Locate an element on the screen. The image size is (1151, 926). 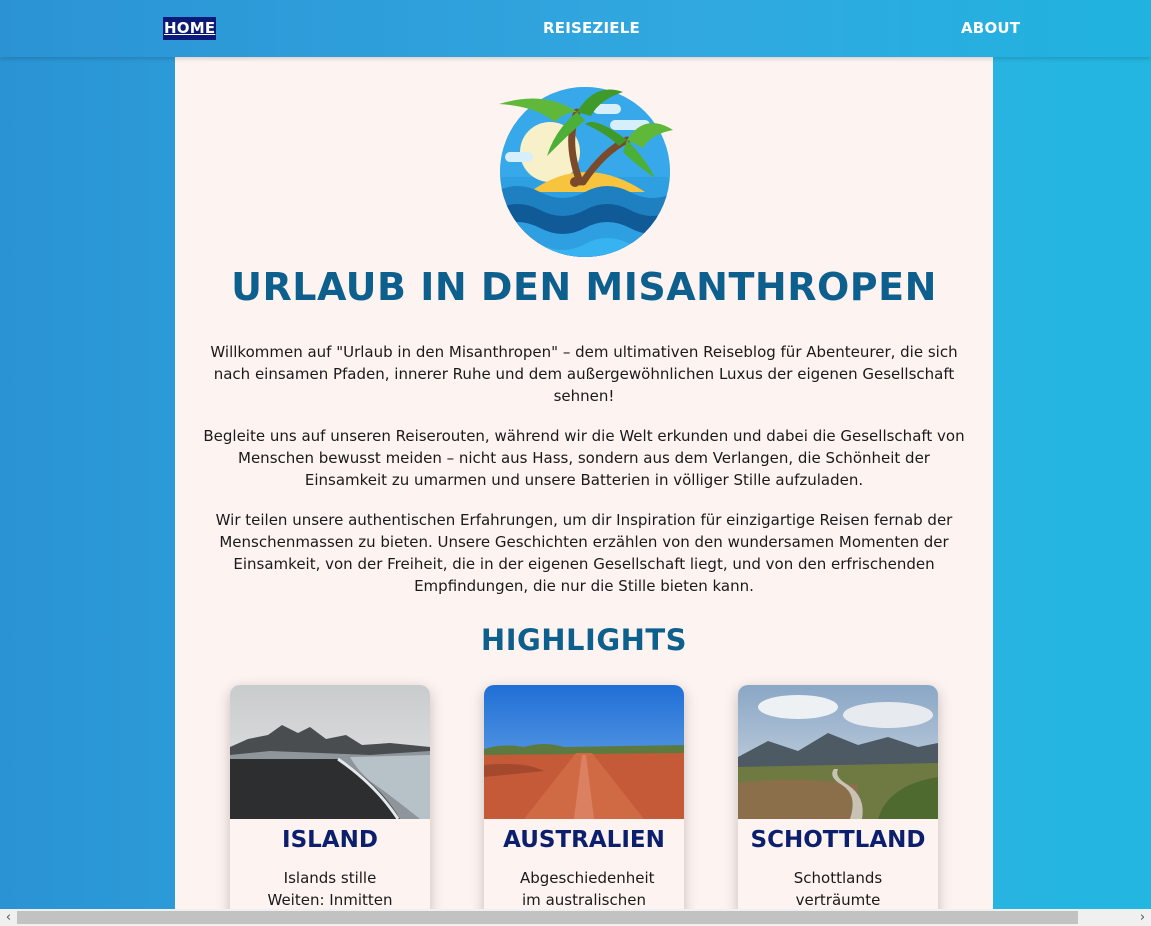
horizontal-scrollbar: ‹ › is located at coordinates (575, 917).